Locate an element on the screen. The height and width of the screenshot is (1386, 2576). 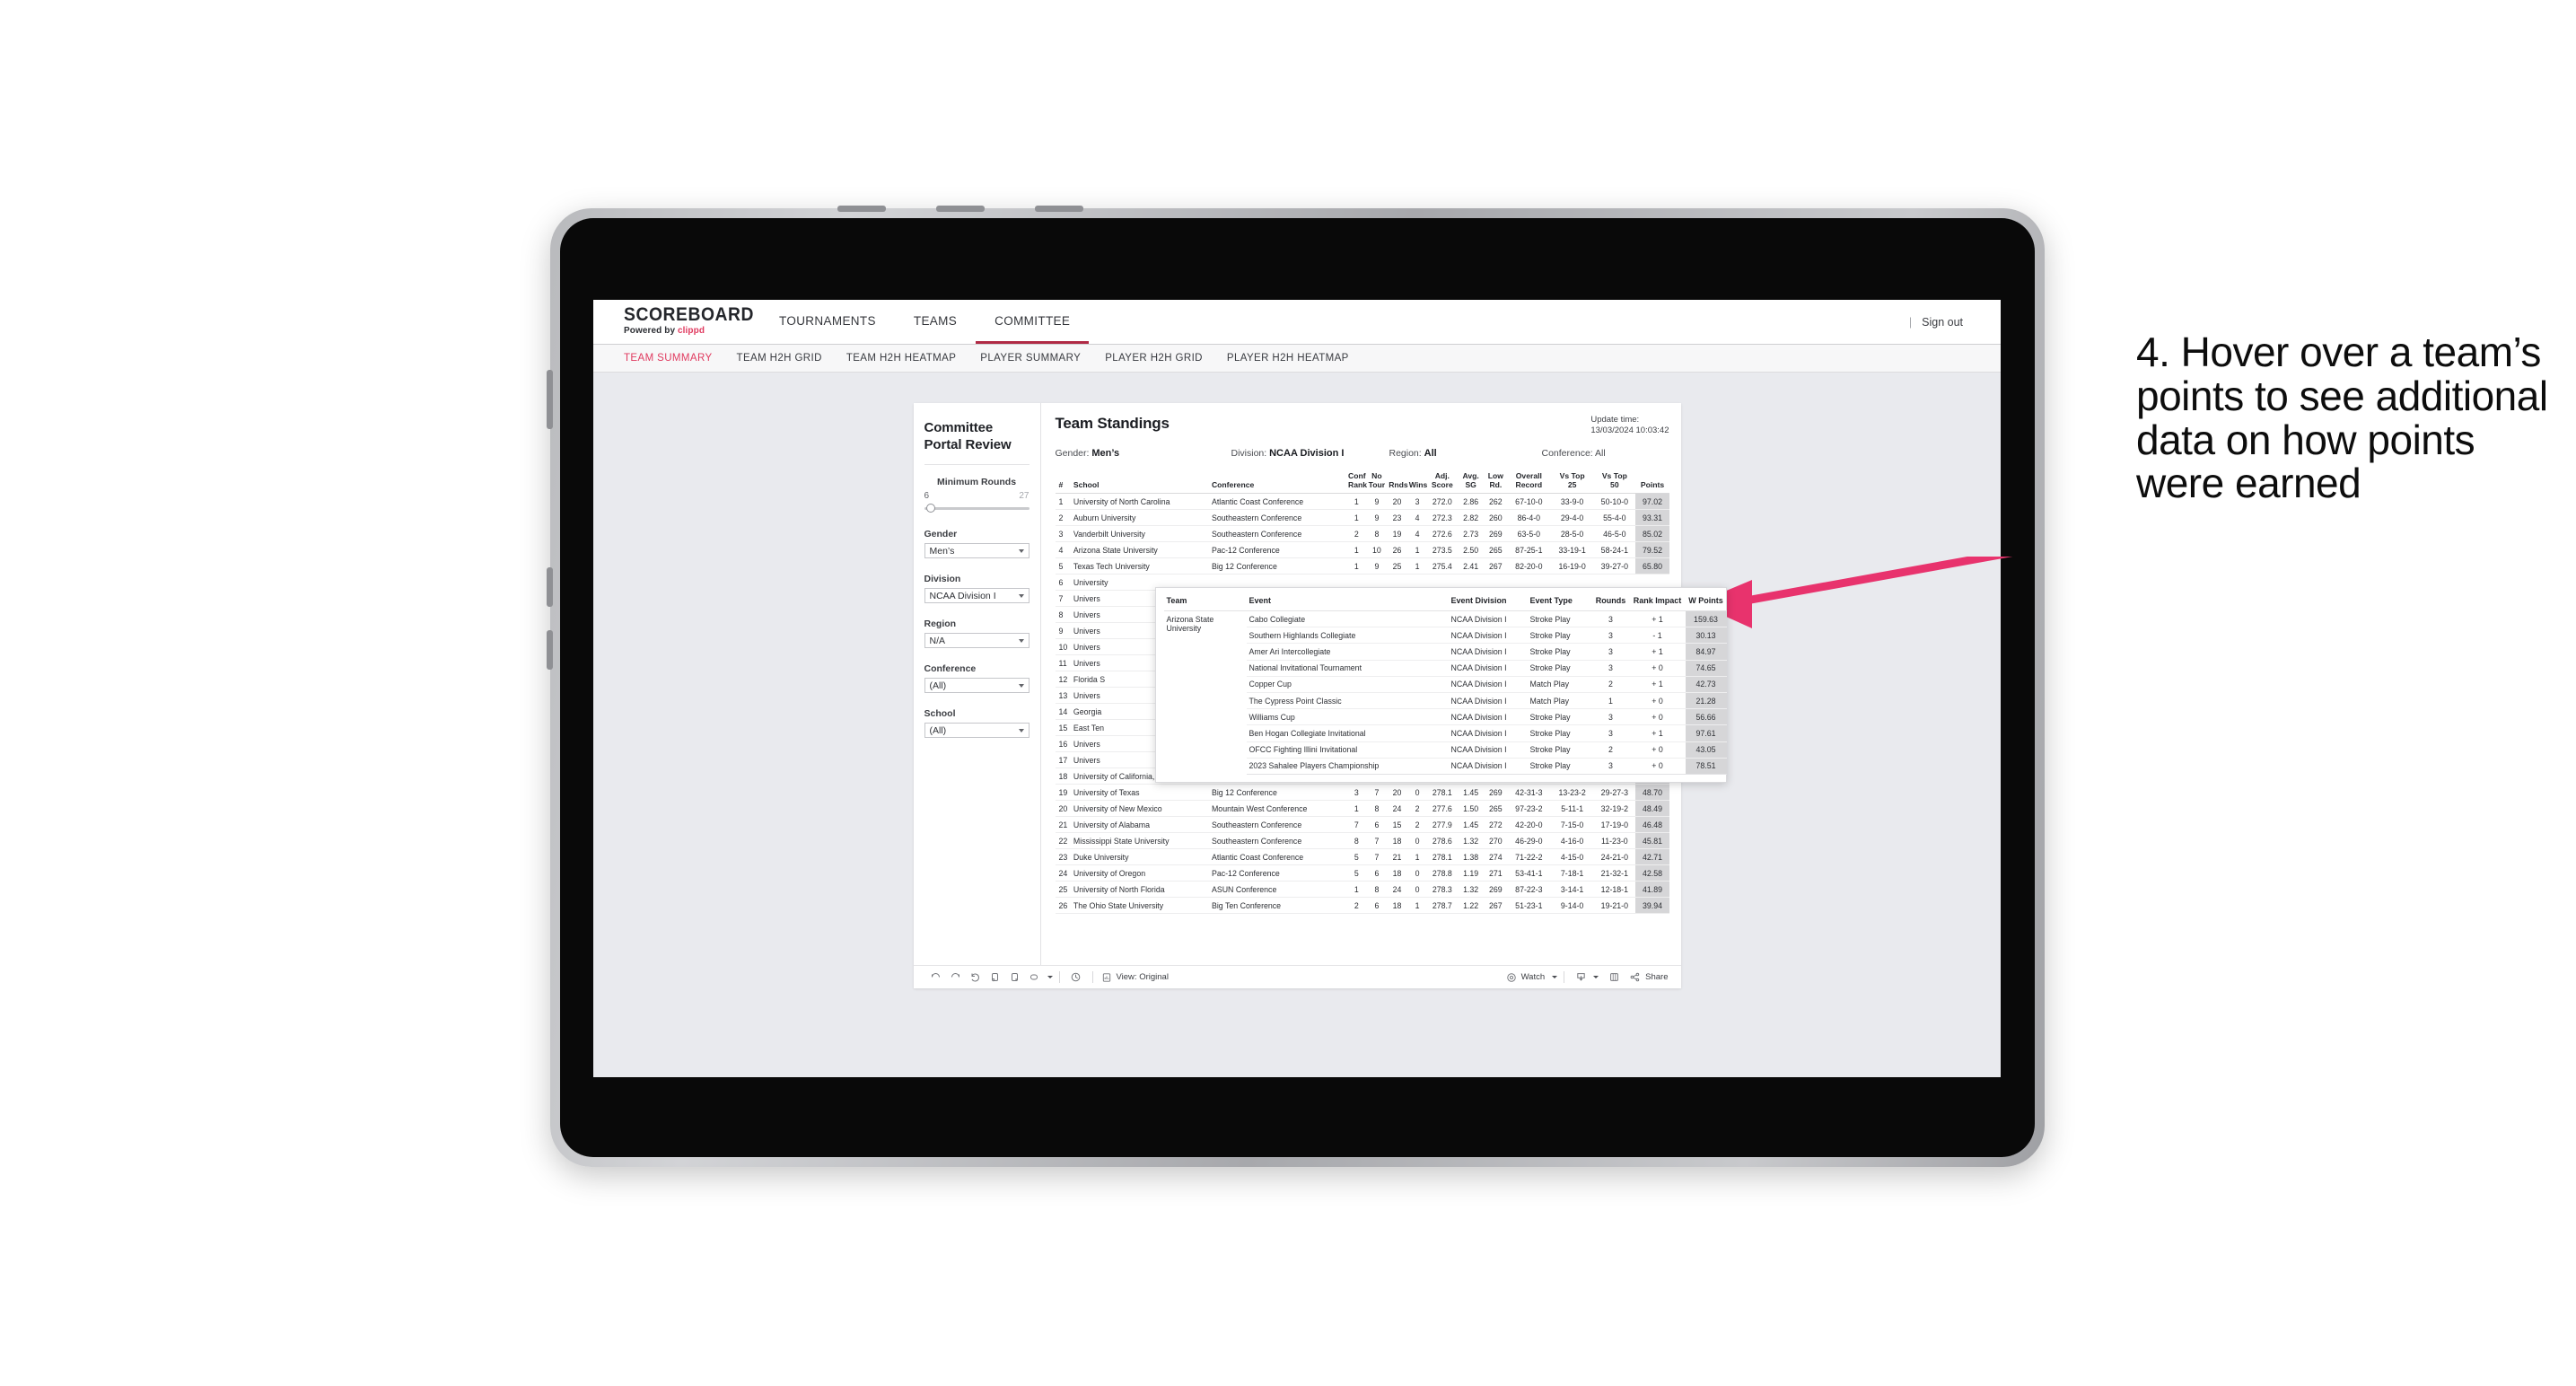
undo-icon is located at coordinates (936, 978).